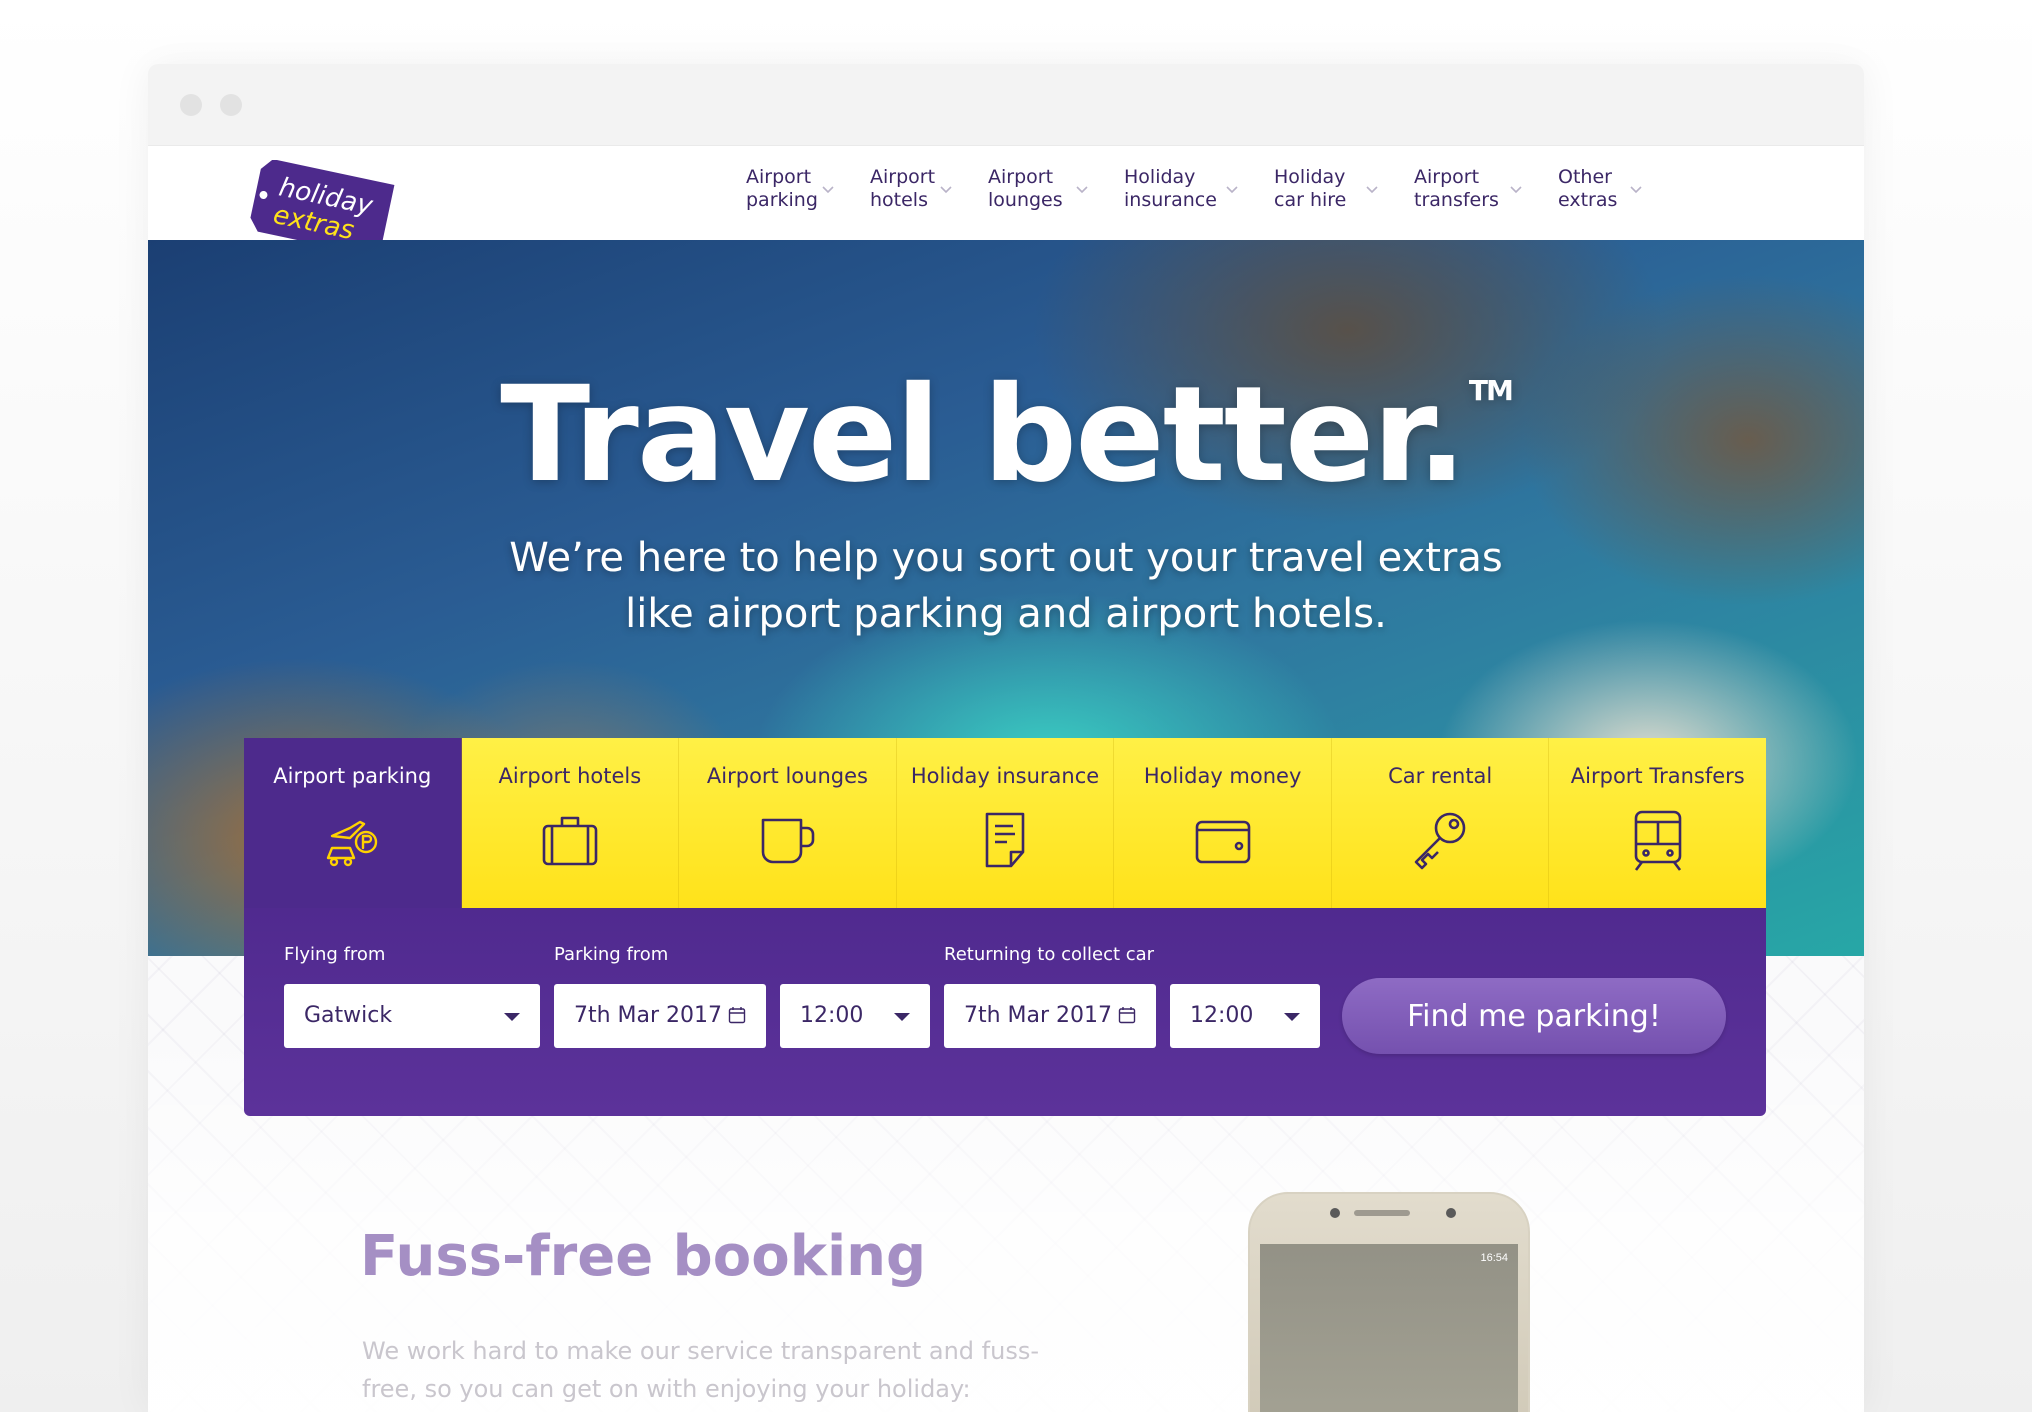  Describe the element at coordinates (1469, 189) in the screenshot. I see `nav-airport-transfers: Airport transfers` at that location.